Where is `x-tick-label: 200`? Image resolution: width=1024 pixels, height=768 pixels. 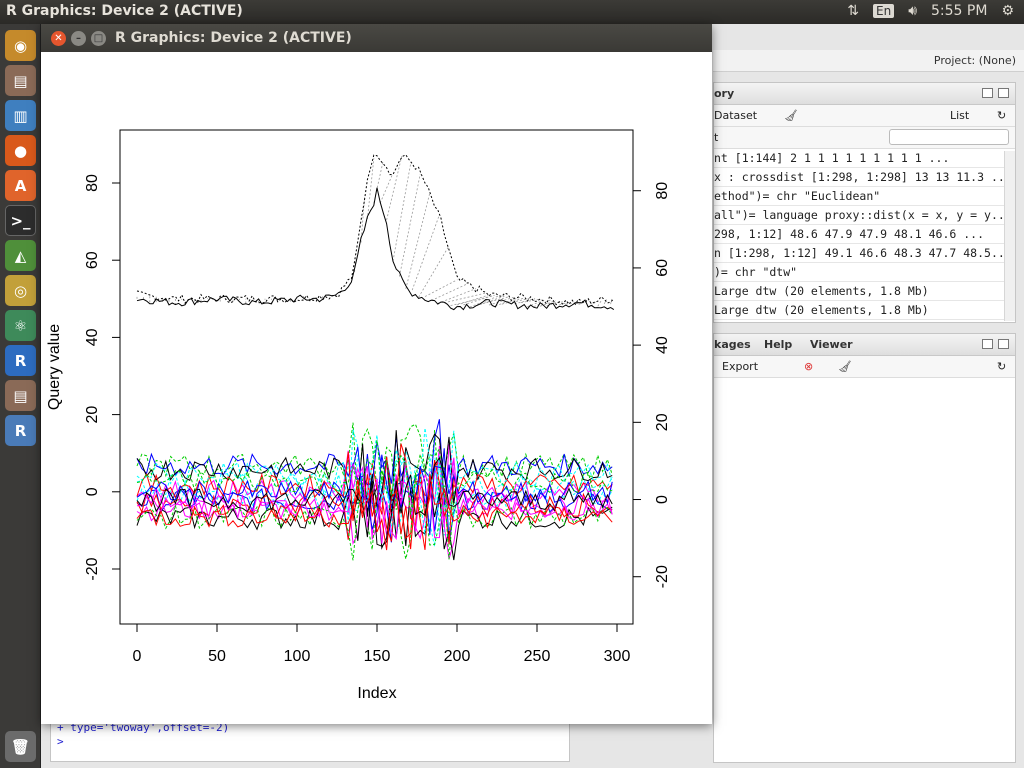
x-tick-label: 200 is located at coordinates (457, 656).